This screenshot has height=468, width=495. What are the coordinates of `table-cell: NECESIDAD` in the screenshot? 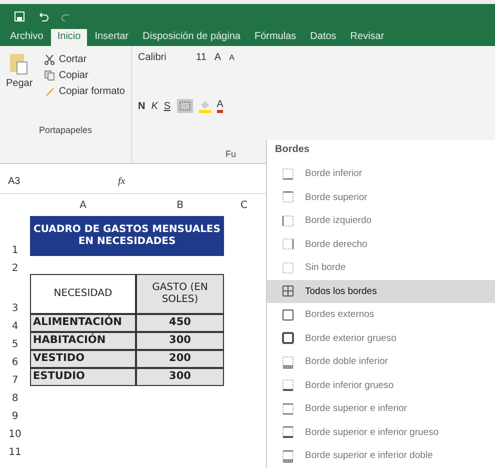 It's located at (83, 294).